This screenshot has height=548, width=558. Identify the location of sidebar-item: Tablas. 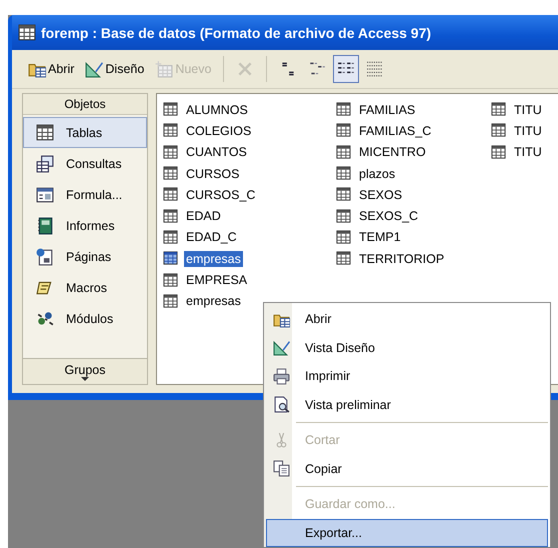
(85, 132).